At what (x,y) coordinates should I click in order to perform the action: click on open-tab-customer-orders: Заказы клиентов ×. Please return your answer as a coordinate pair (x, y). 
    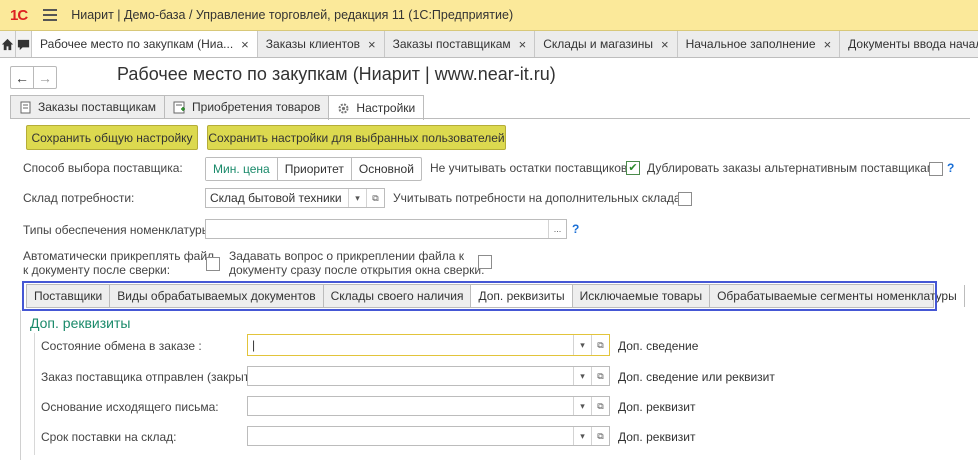
    Looking at the image, I should click on (321, 44).